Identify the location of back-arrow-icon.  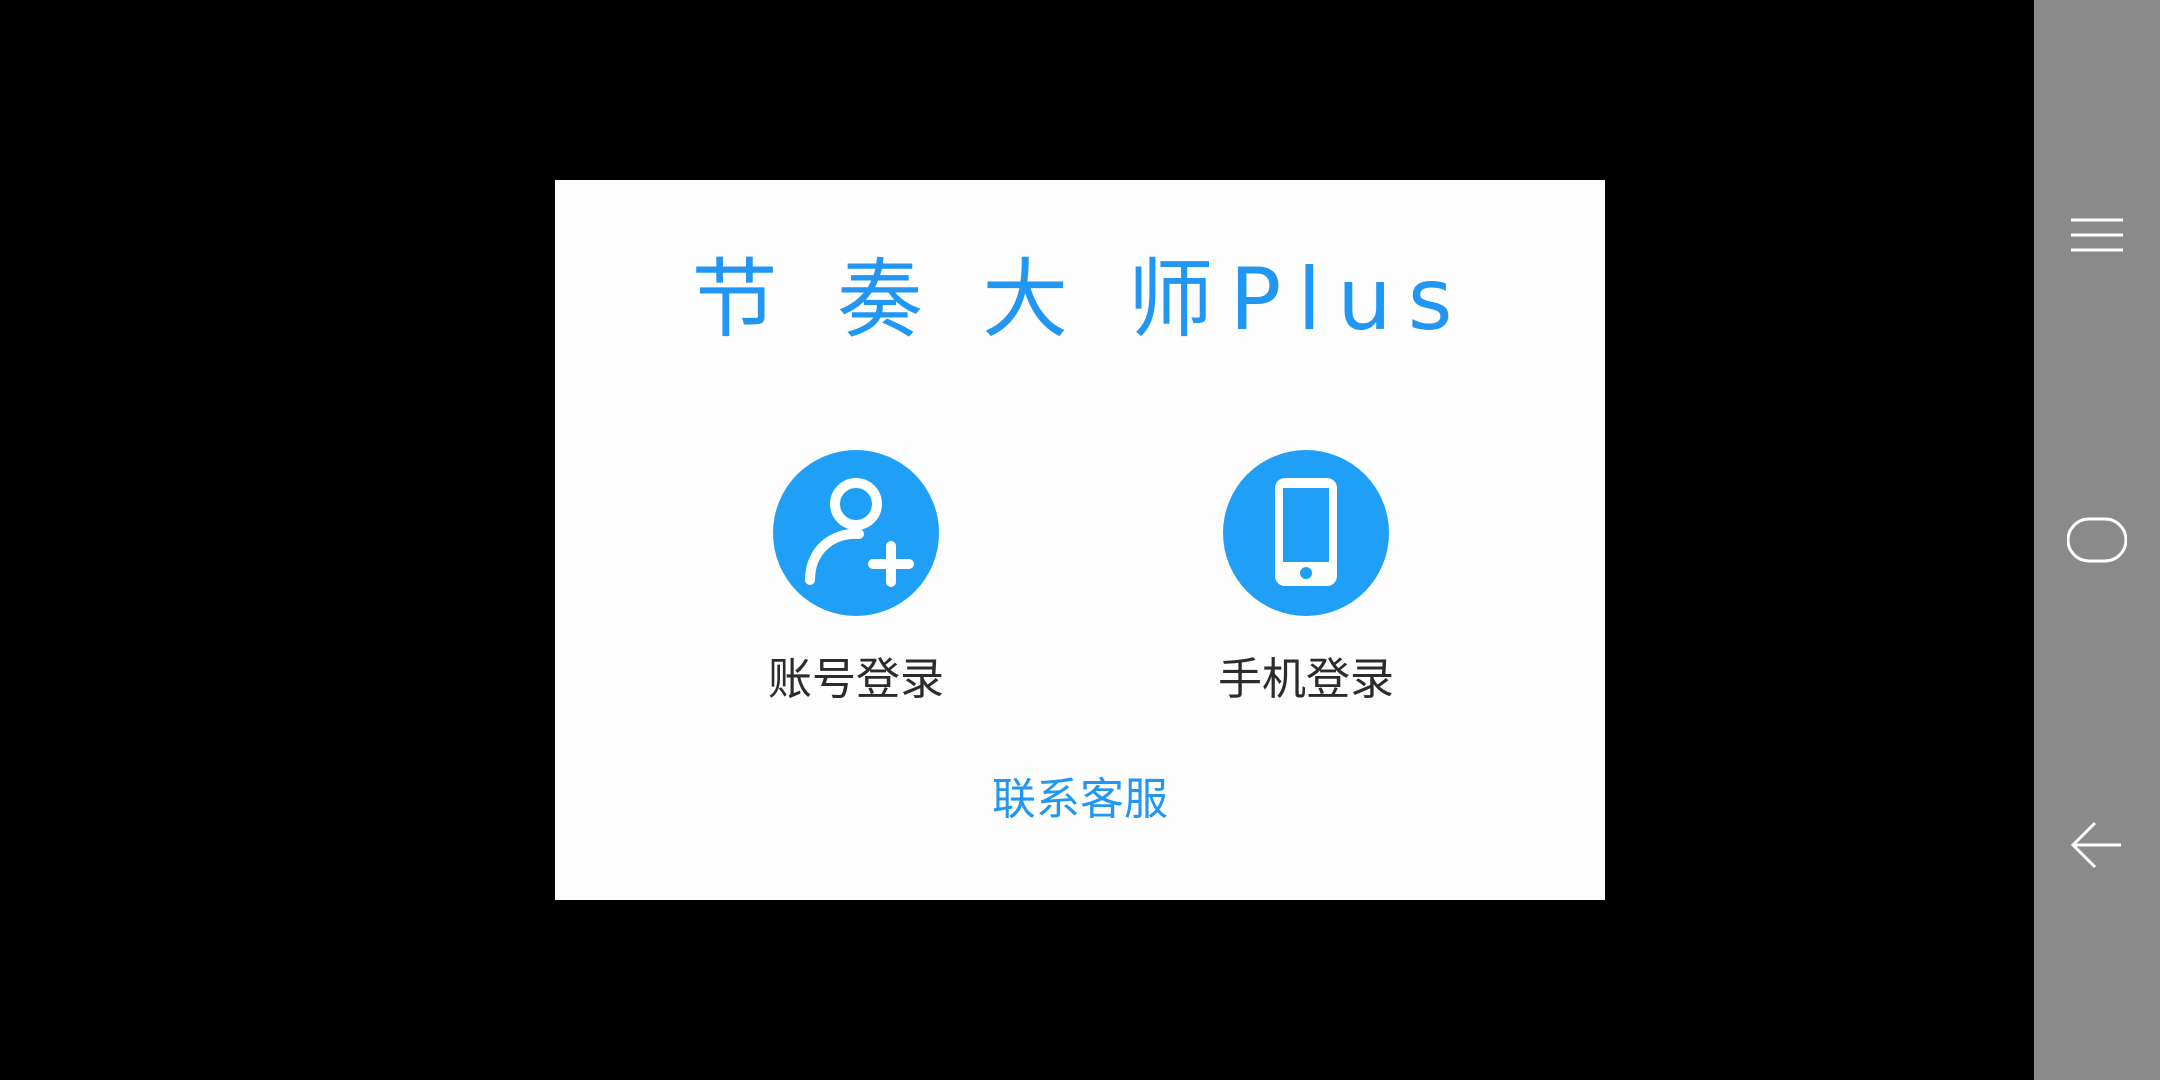
(2095, 845).